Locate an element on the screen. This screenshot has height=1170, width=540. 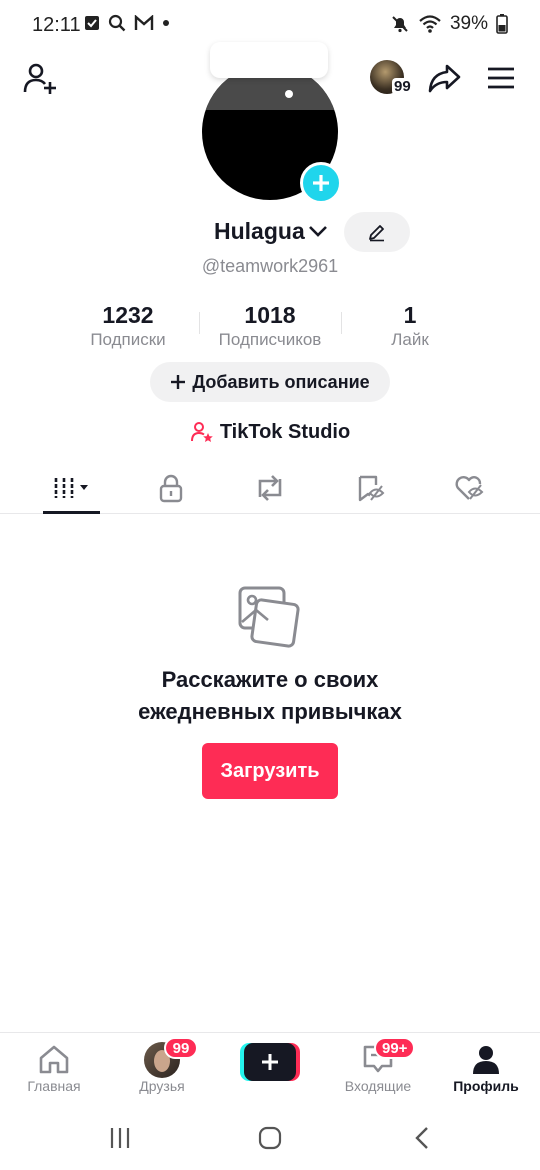
stat-likes: 1 Лайк is located at coordinates (410, 325).